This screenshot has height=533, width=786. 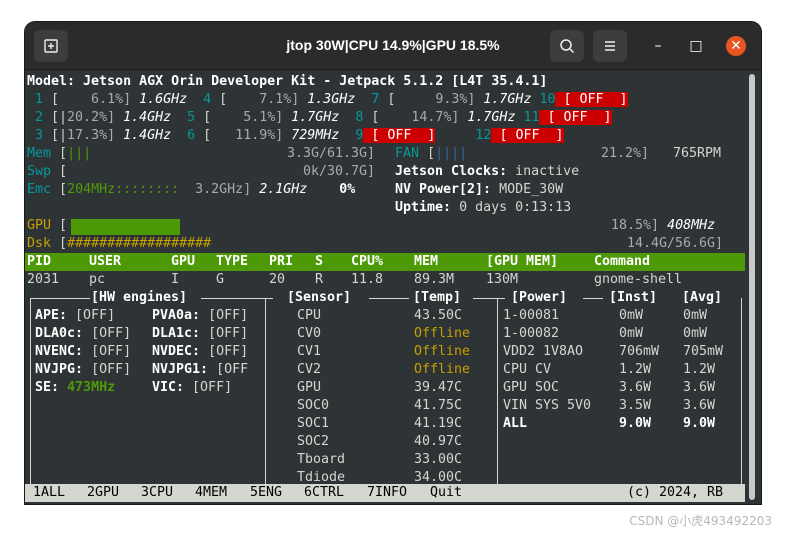 What do you see at coordinates (309, 387) in the screenshot?
I see `sensor-name: GPU` at bounding box center [309, 387].